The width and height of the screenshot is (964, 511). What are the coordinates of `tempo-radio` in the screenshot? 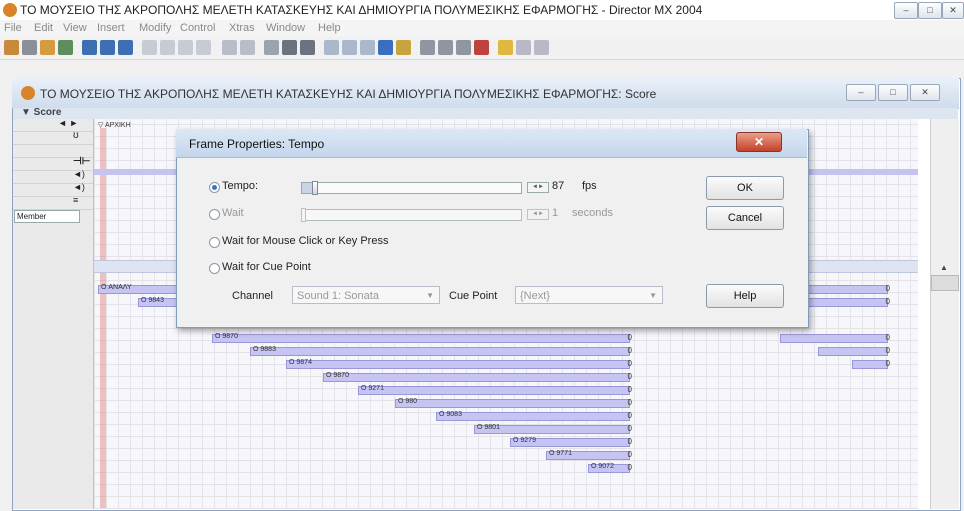 It's located at (214, 187).